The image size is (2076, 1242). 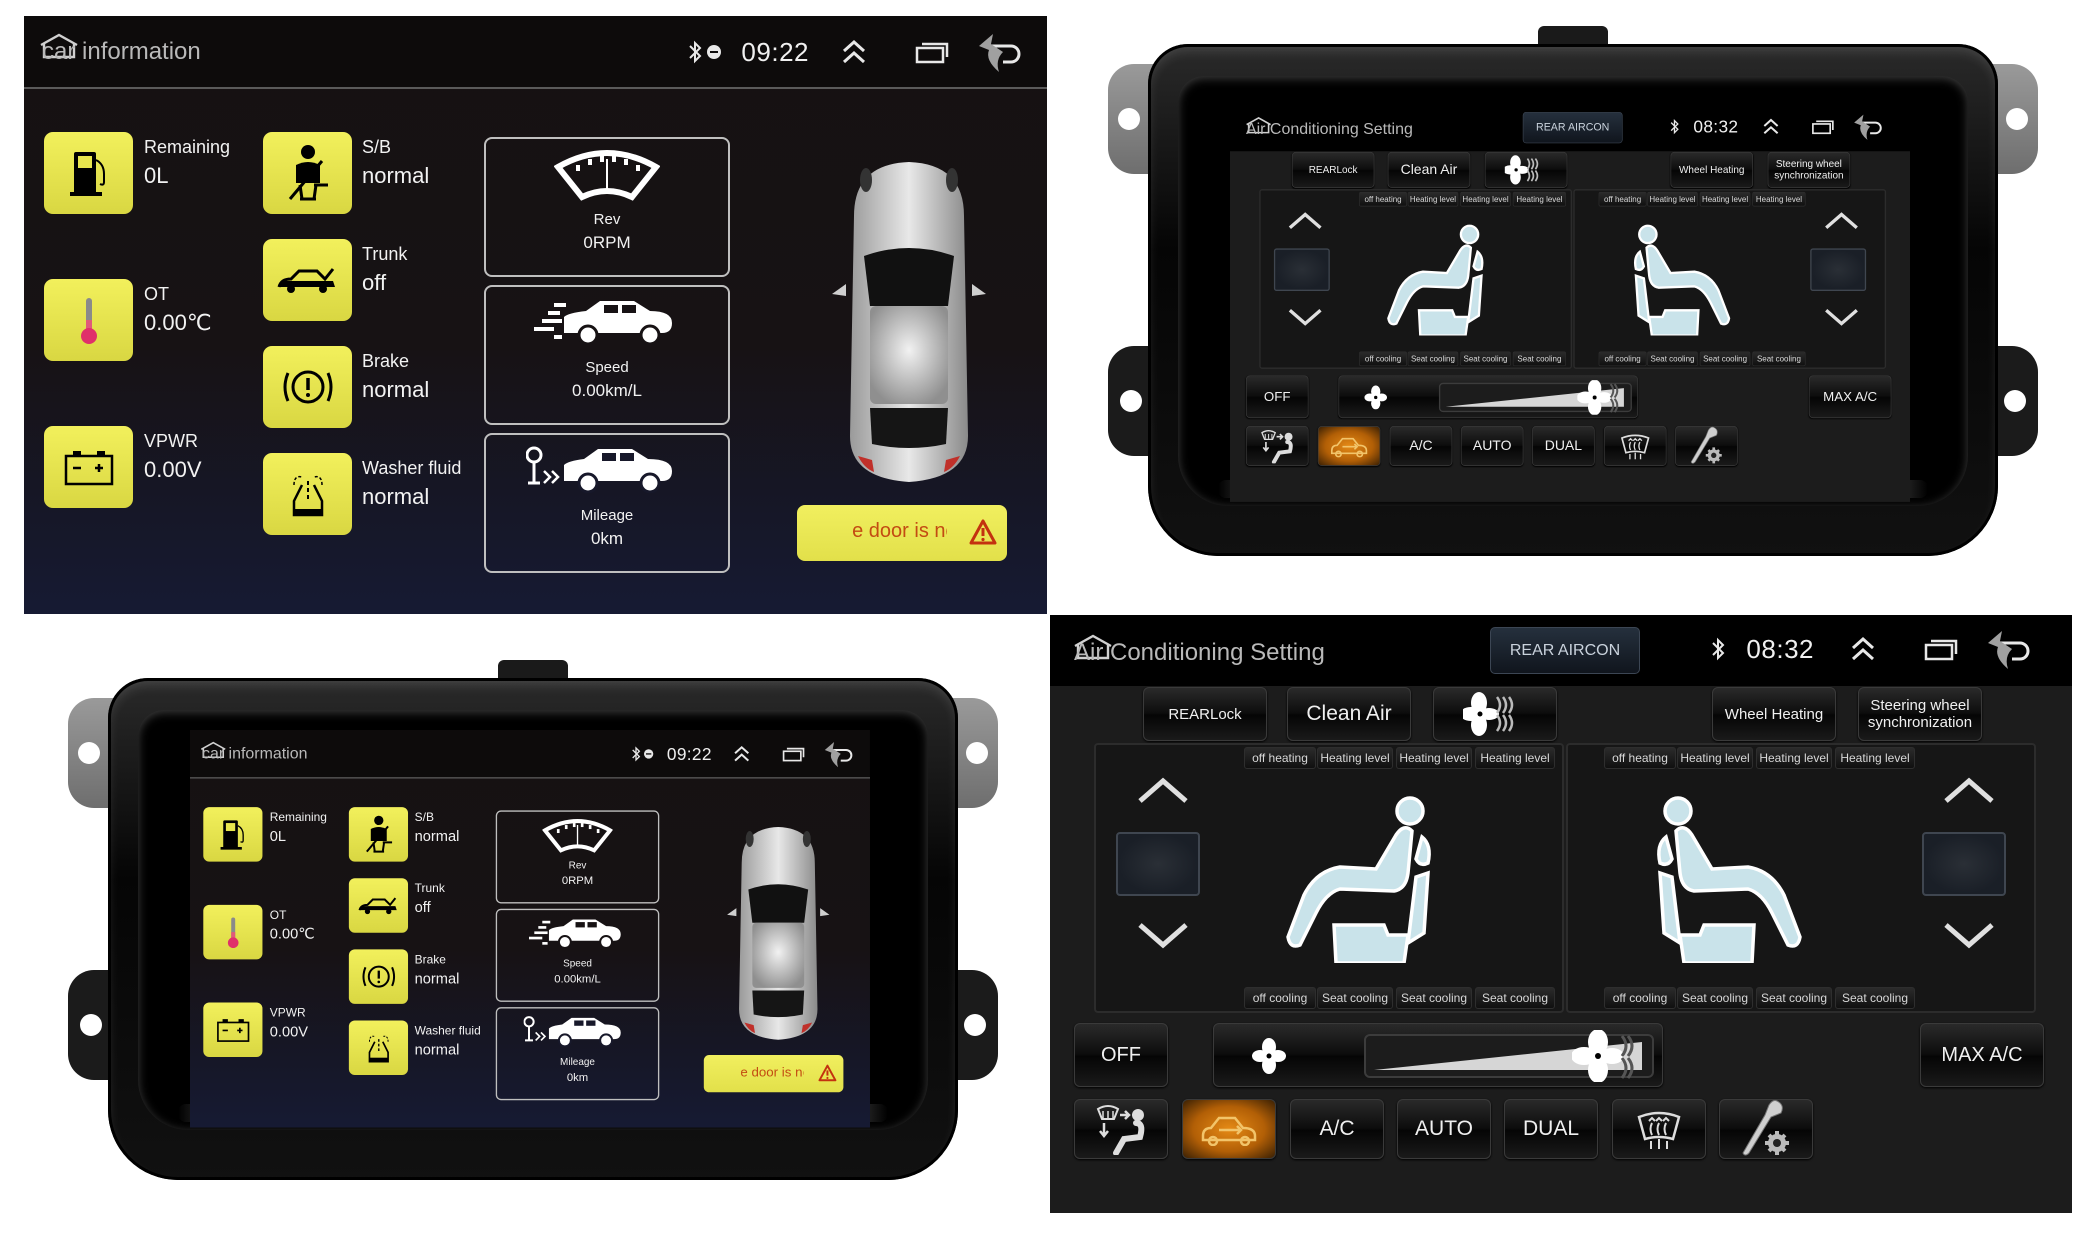 I want to click on trunk-tile, so click(x=378, y=905).